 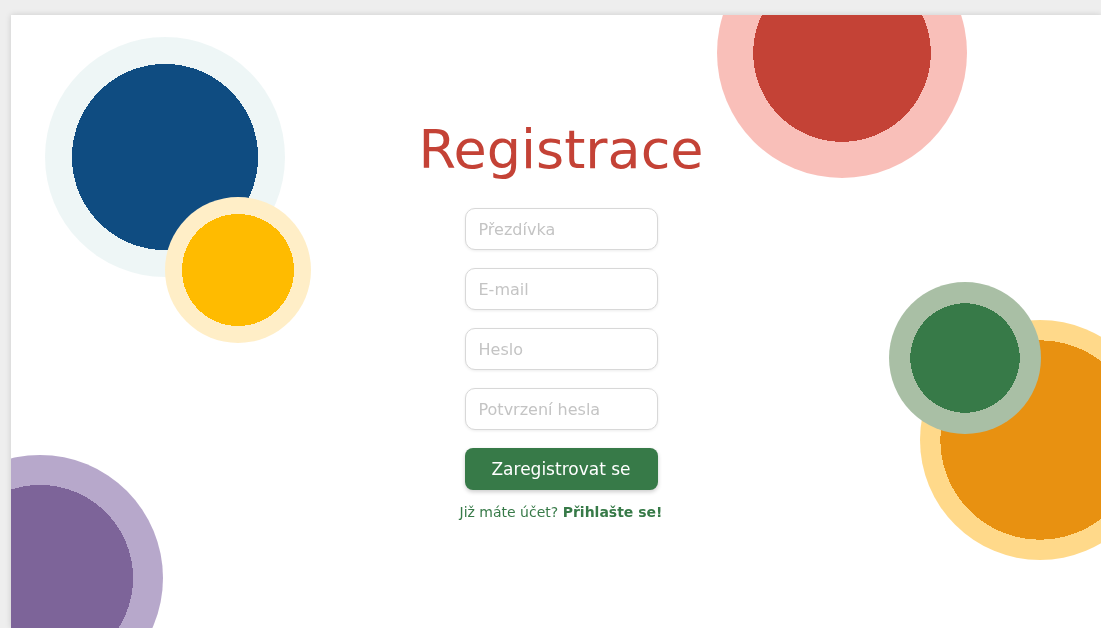 What do you see at coordinates (561, 150) in the screenshot?
I see `page-title: Registrace` at bounding box center [561, 150].